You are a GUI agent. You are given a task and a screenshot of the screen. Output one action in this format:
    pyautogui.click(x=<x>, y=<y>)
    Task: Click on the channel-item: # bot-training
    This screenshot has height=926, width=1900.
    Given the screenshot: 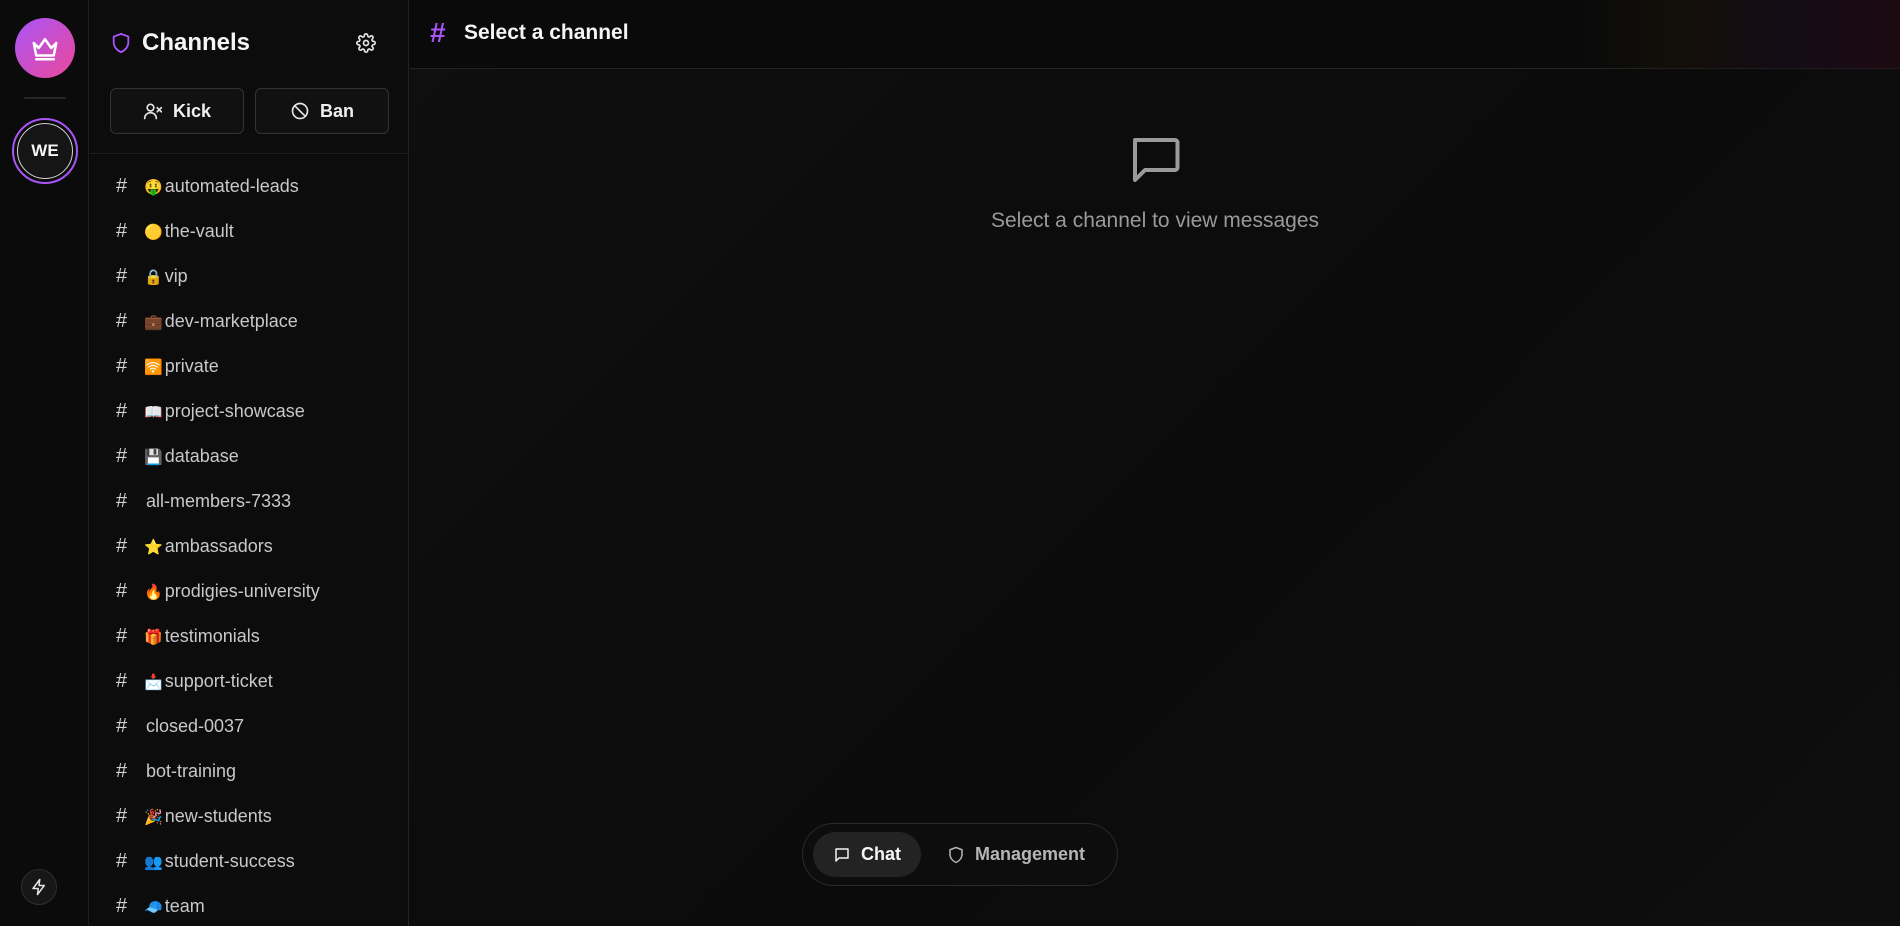 What is the action you would take?
    pyautogui.click(x=249, y=771)
    